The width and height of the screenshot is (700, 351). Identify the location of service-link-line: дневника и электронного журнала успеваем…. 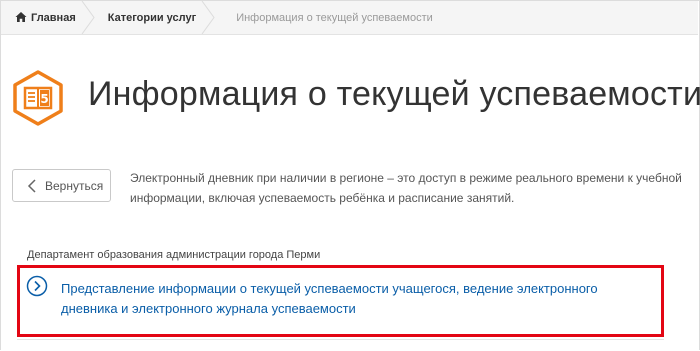
(208, 308).